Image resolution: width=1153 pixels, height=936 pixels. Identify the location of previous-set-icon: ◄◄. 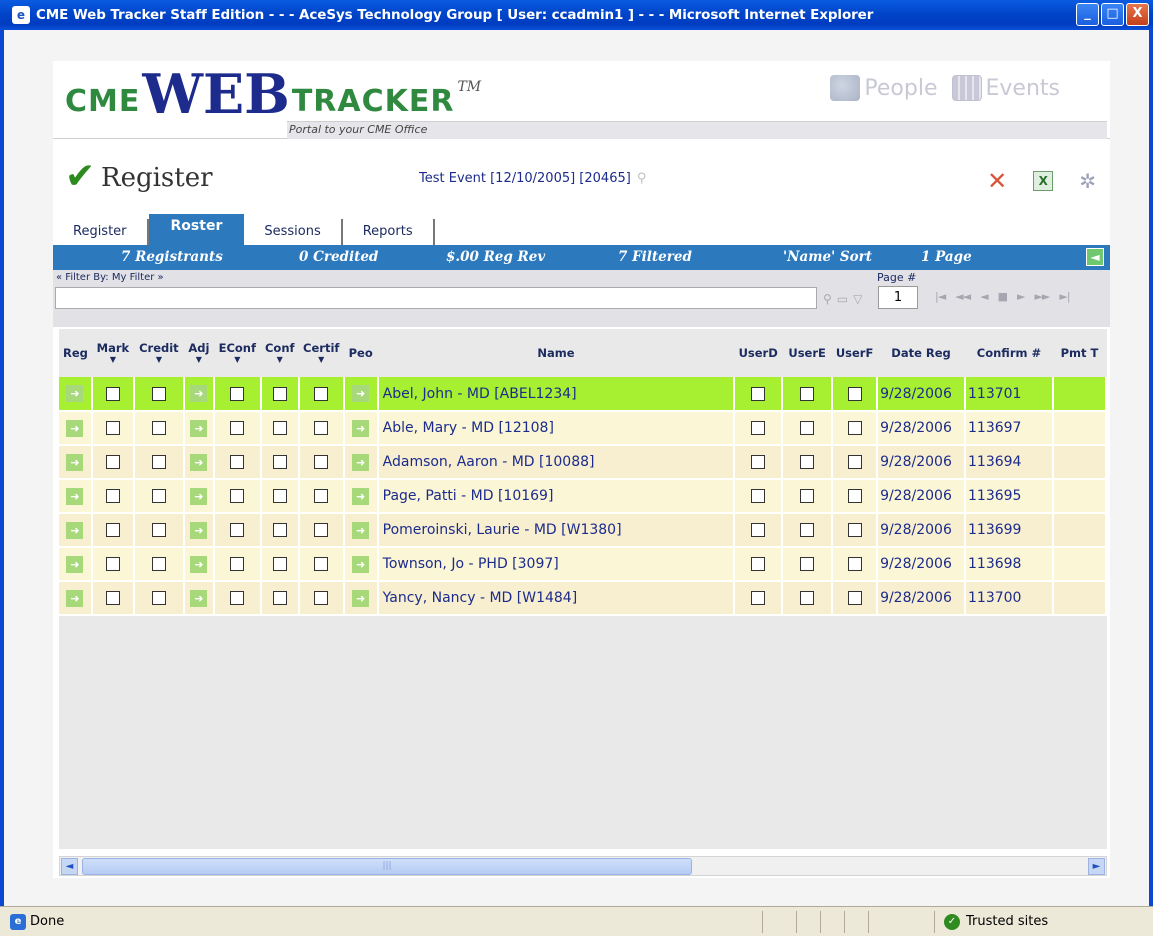
(963, 296).